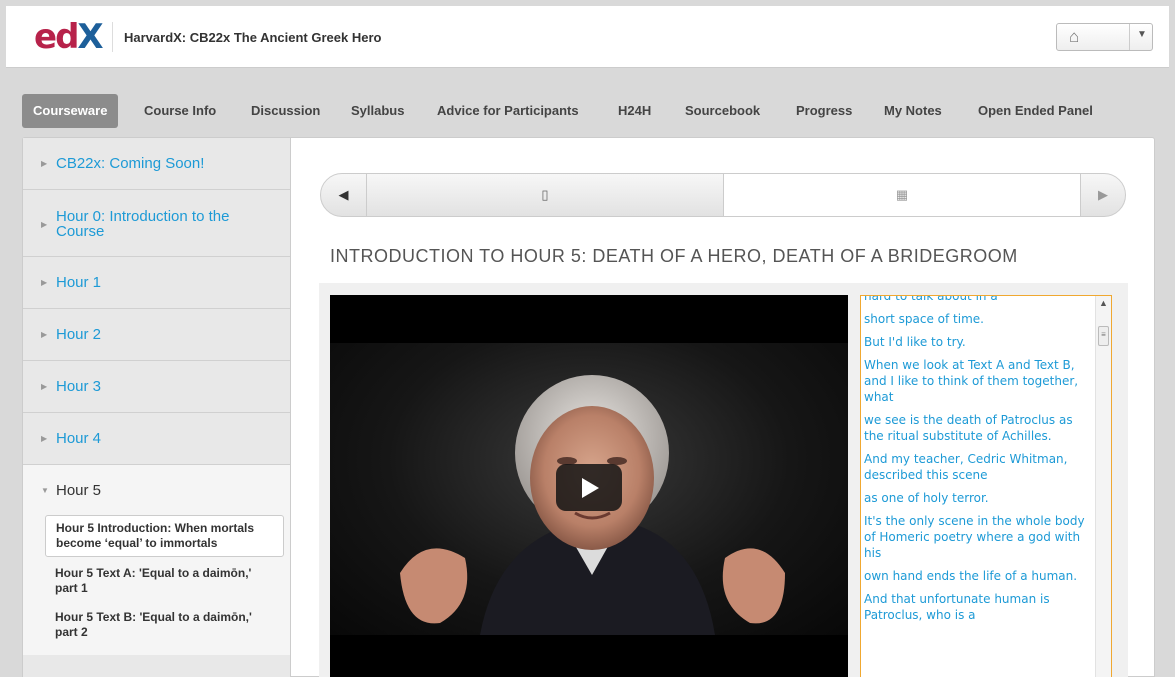 The width and height of the screenshot is (1175, 677). I want to click on transcript-line: short space of time., so click(980, 319).